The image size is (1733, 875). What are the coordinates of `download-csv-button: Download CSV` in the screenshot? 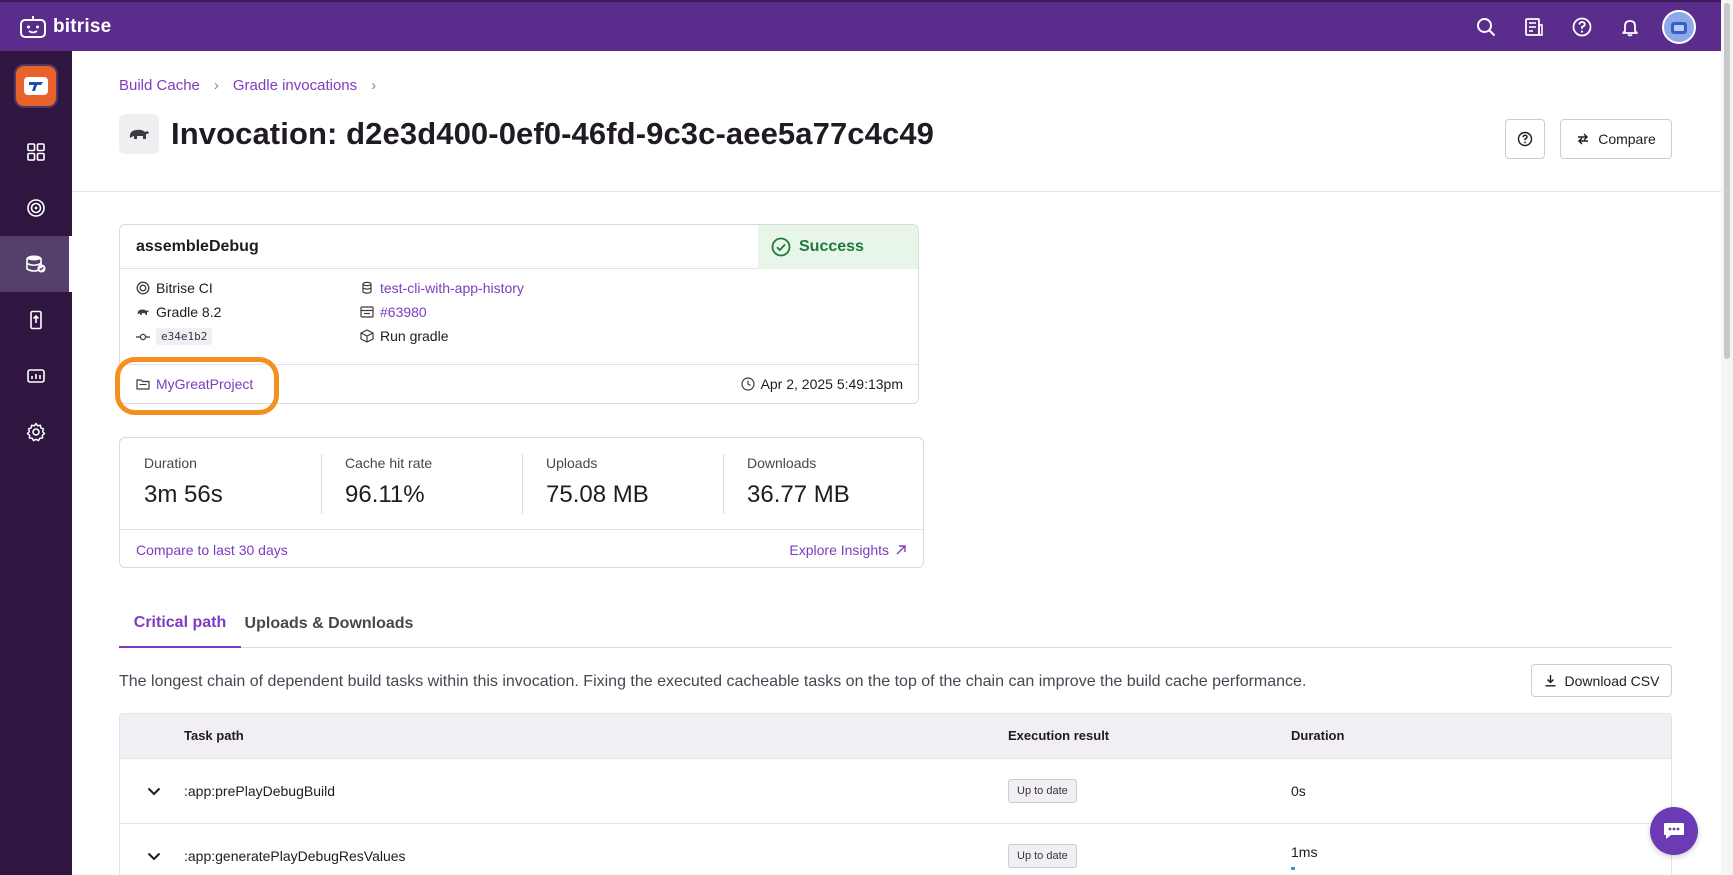 It's located at (1601, 680).